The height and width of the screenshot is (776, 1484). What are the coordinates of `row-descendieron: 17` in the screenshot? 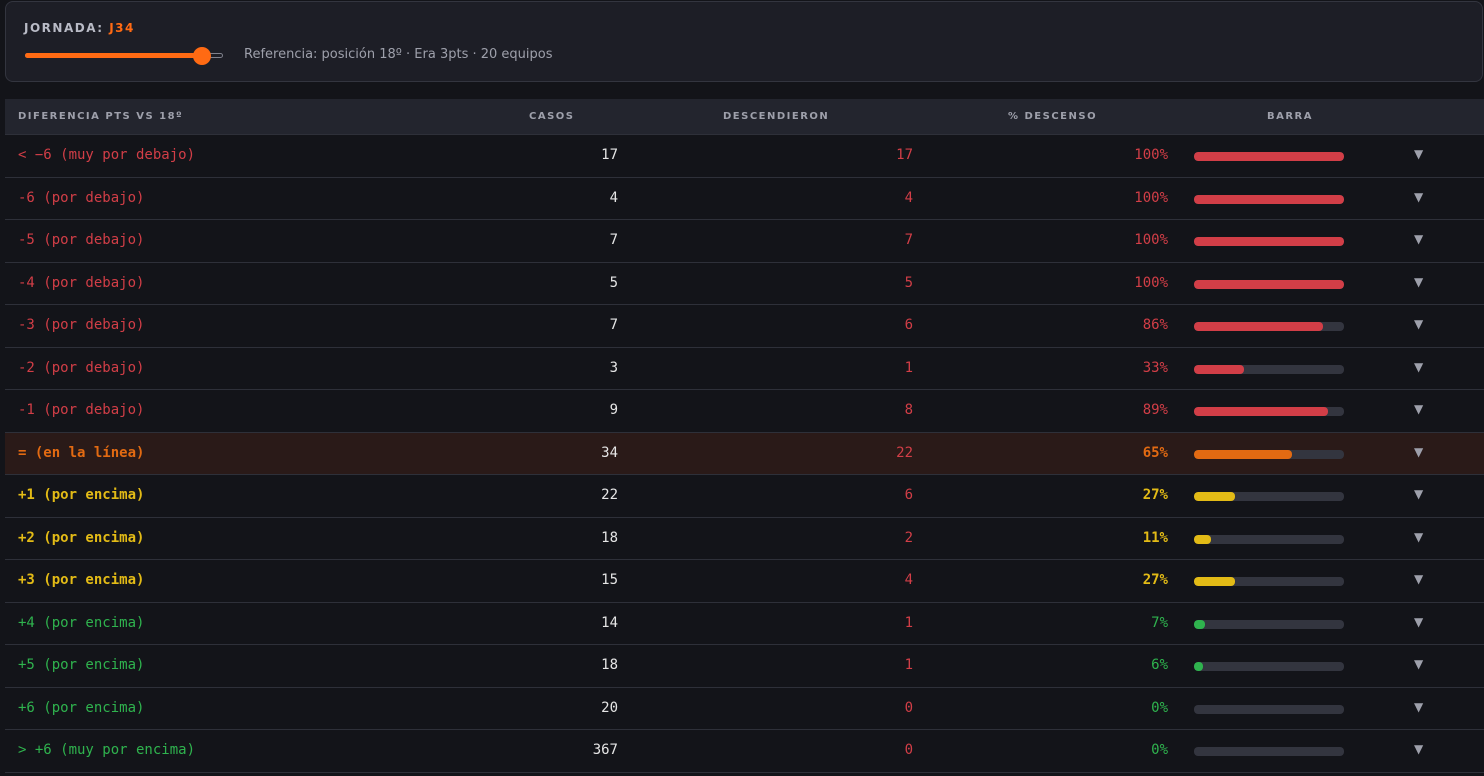 It's located at (904, 155).